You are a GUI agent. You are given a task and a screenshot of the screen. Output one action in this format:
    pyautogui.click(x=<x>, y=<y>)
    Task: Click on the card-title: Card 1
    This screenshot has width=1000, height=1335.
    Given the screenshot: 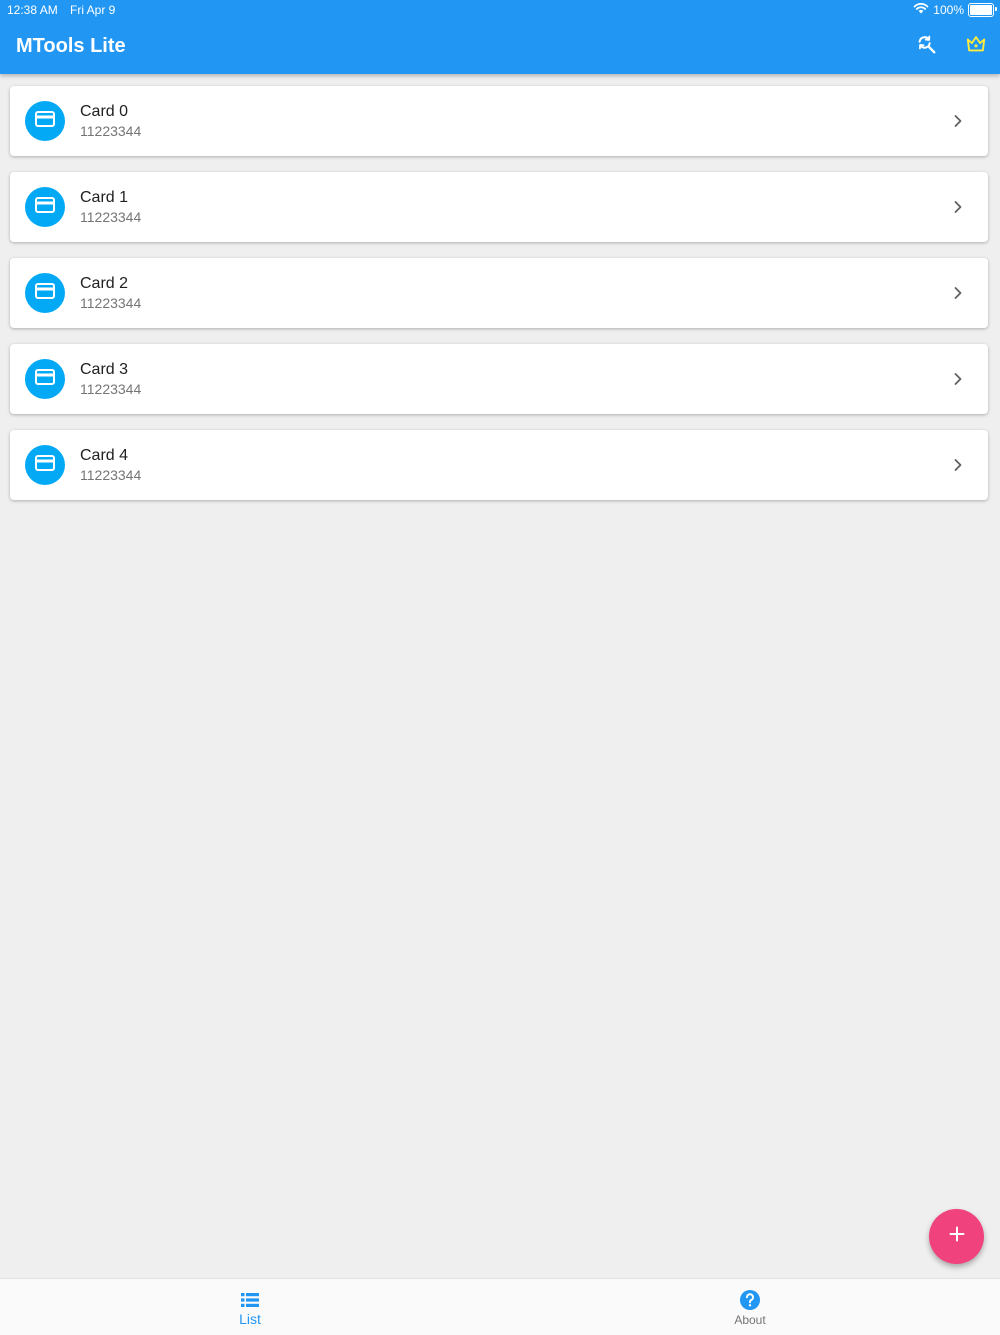 What is the action you would take?
    pyautogui.click(x=104, y=197)
    